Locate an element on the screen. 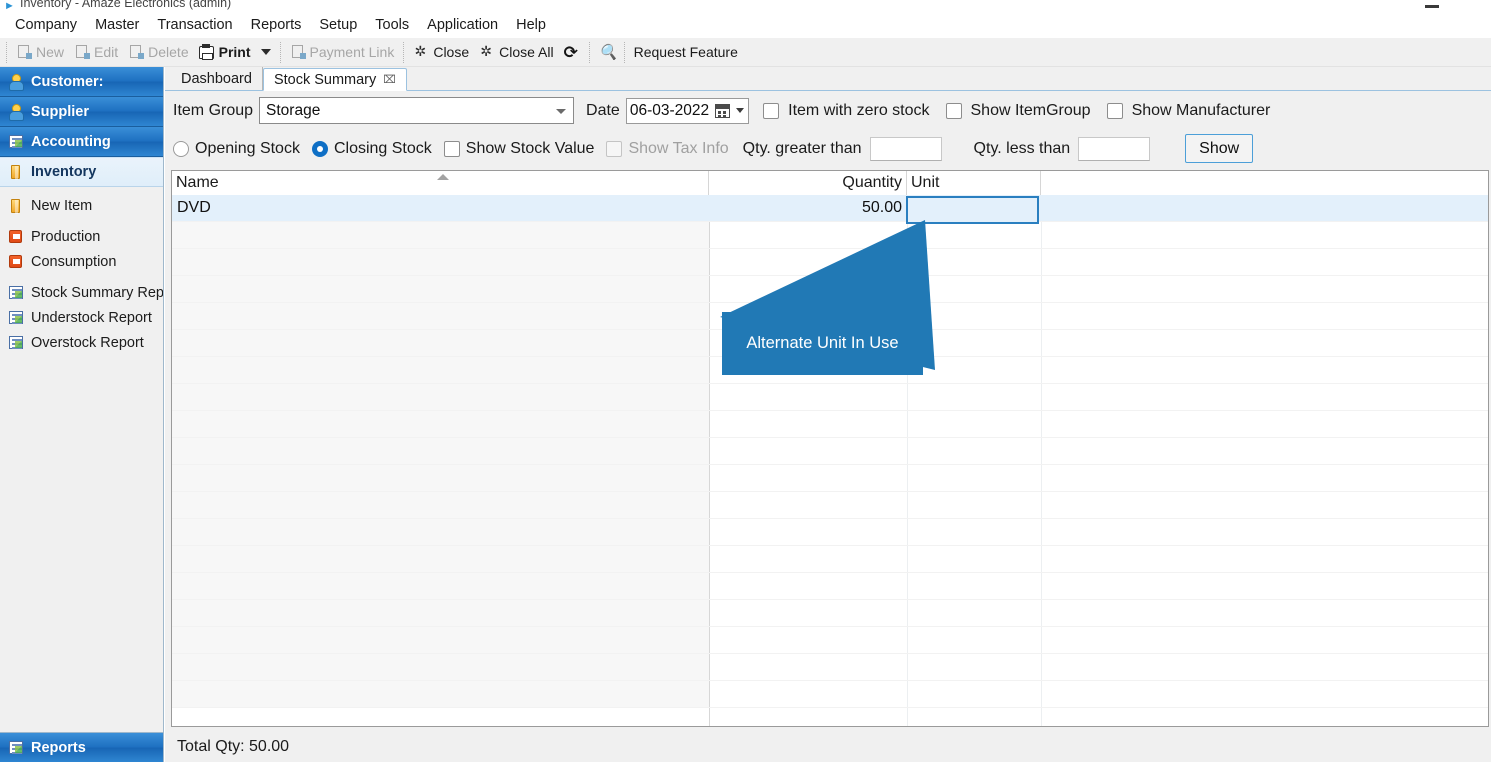 The image size is (1491, 762). new-button: New is located at coordinates (40, 52).